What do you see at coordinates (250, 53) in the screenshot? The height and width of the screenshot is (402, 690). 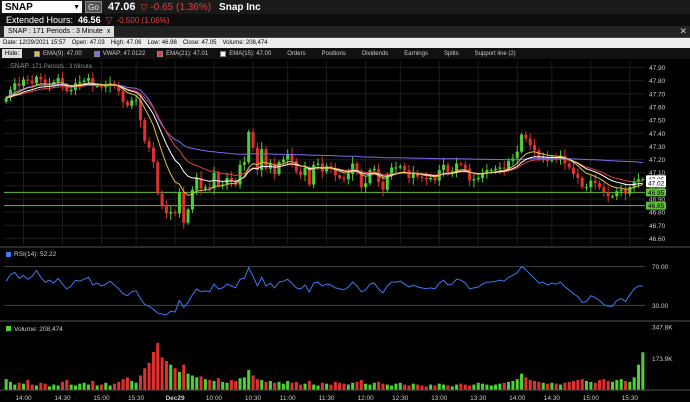 I see `ema15-label: EMA(15): 47.00` at bounding box center [250, 53].